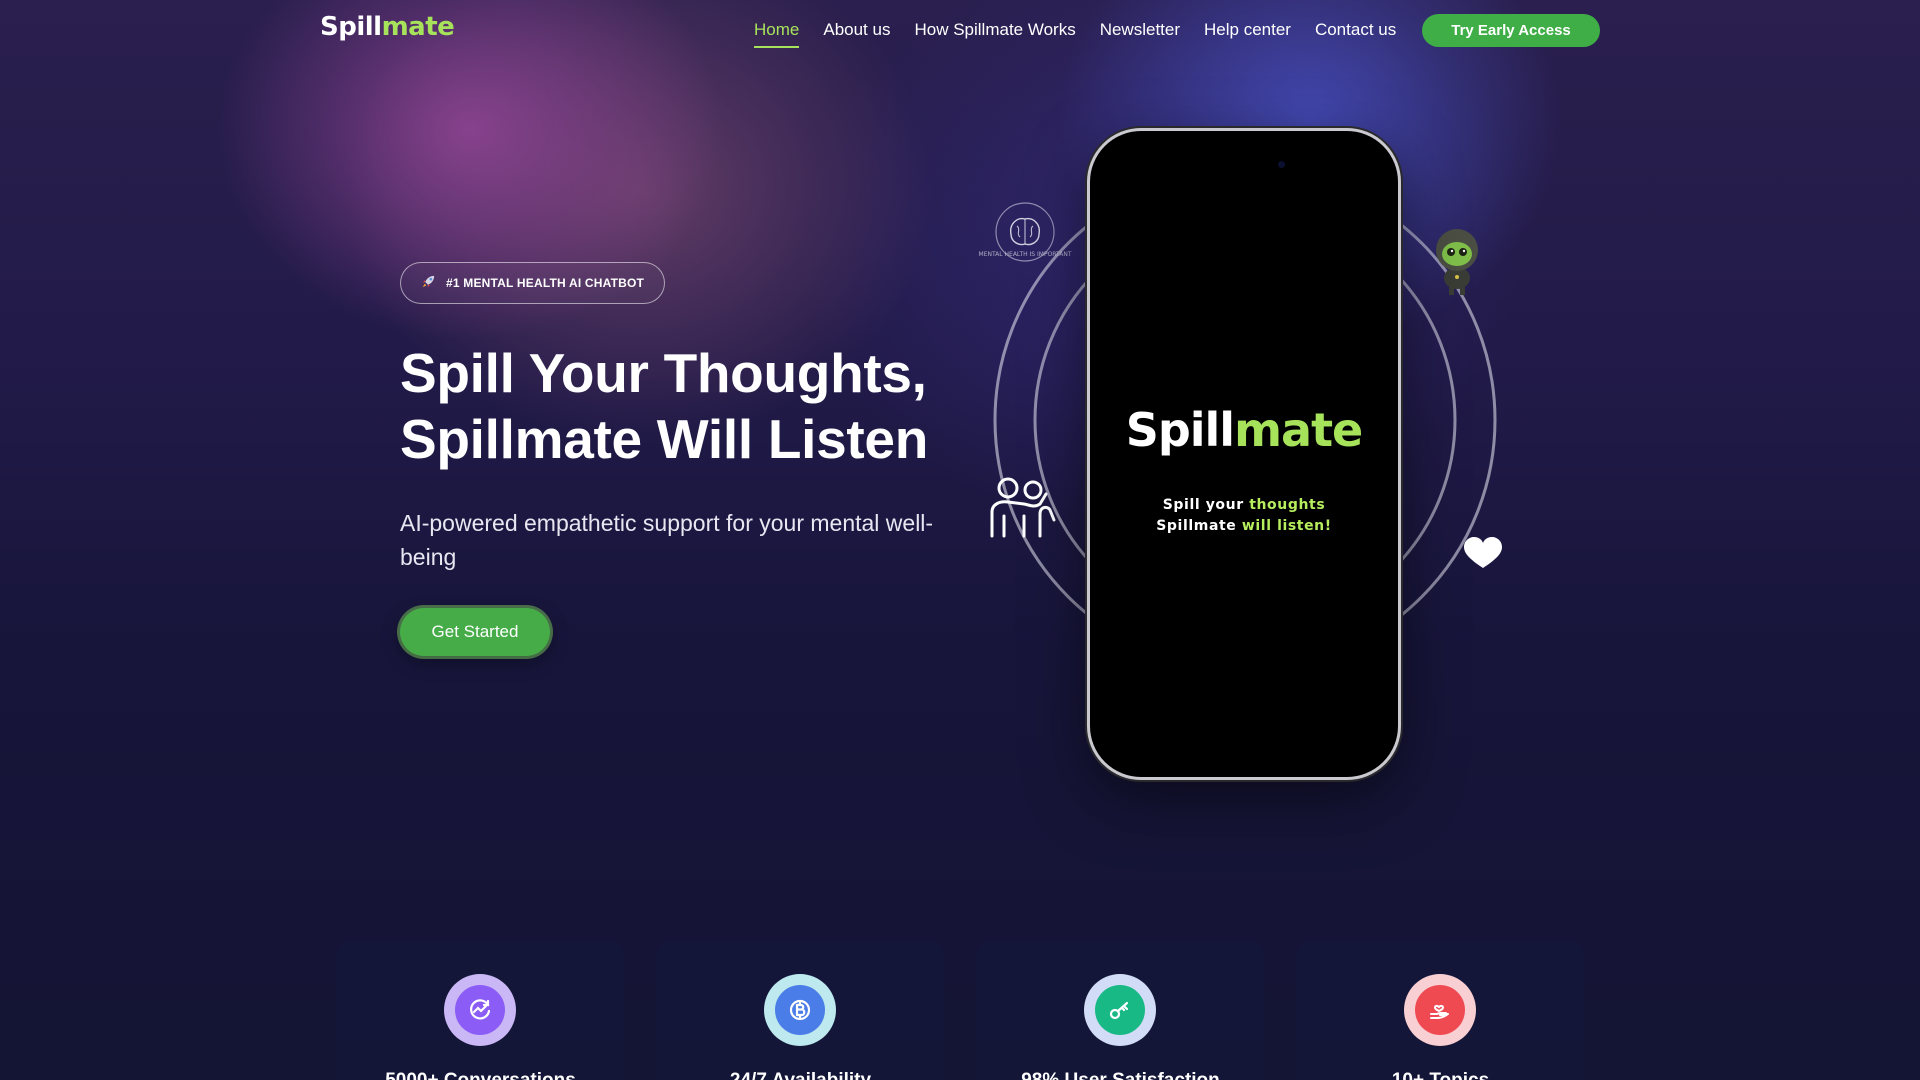  What do you see at coordinates (1440, 1075) in the screenshot?
I see `stat-label: 10+ Topics` at bounding box center [1440, 1075].